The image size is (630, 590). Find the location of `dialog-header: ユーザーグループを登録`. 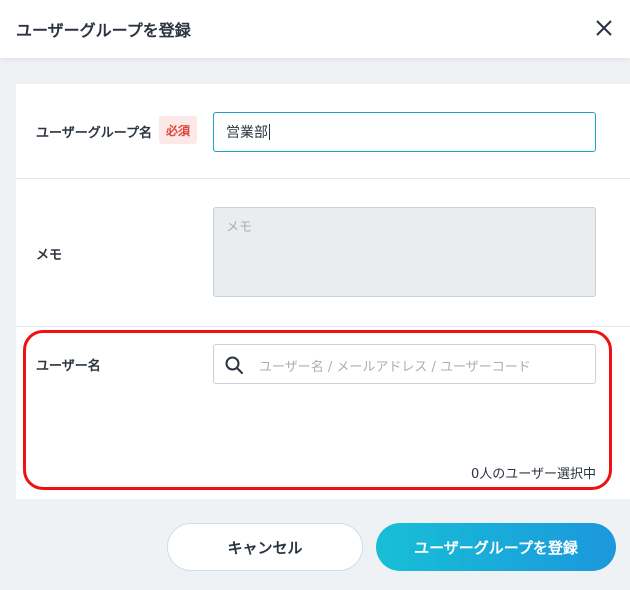

dialog-header: ユーザーグループを登録 is located at coordinates (315, 29).